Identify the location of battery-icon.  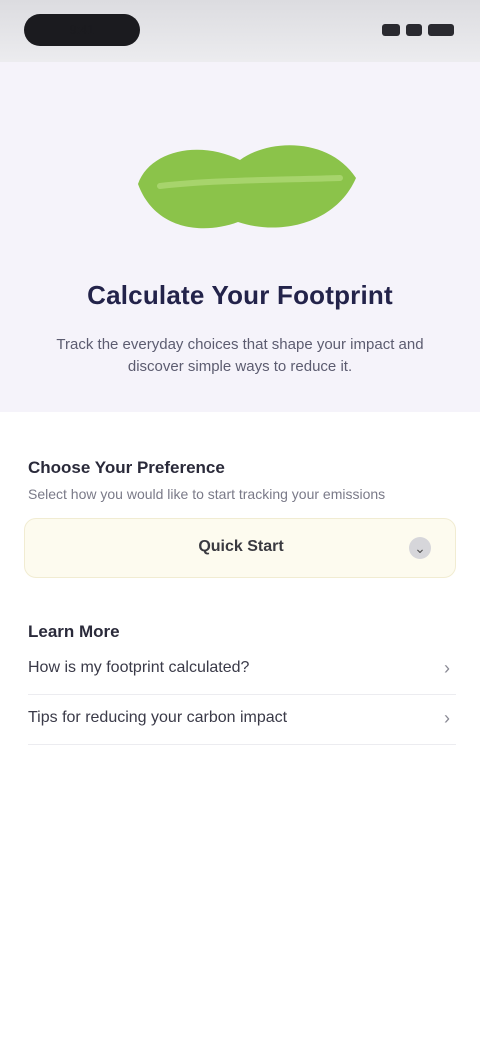
(441, 30).